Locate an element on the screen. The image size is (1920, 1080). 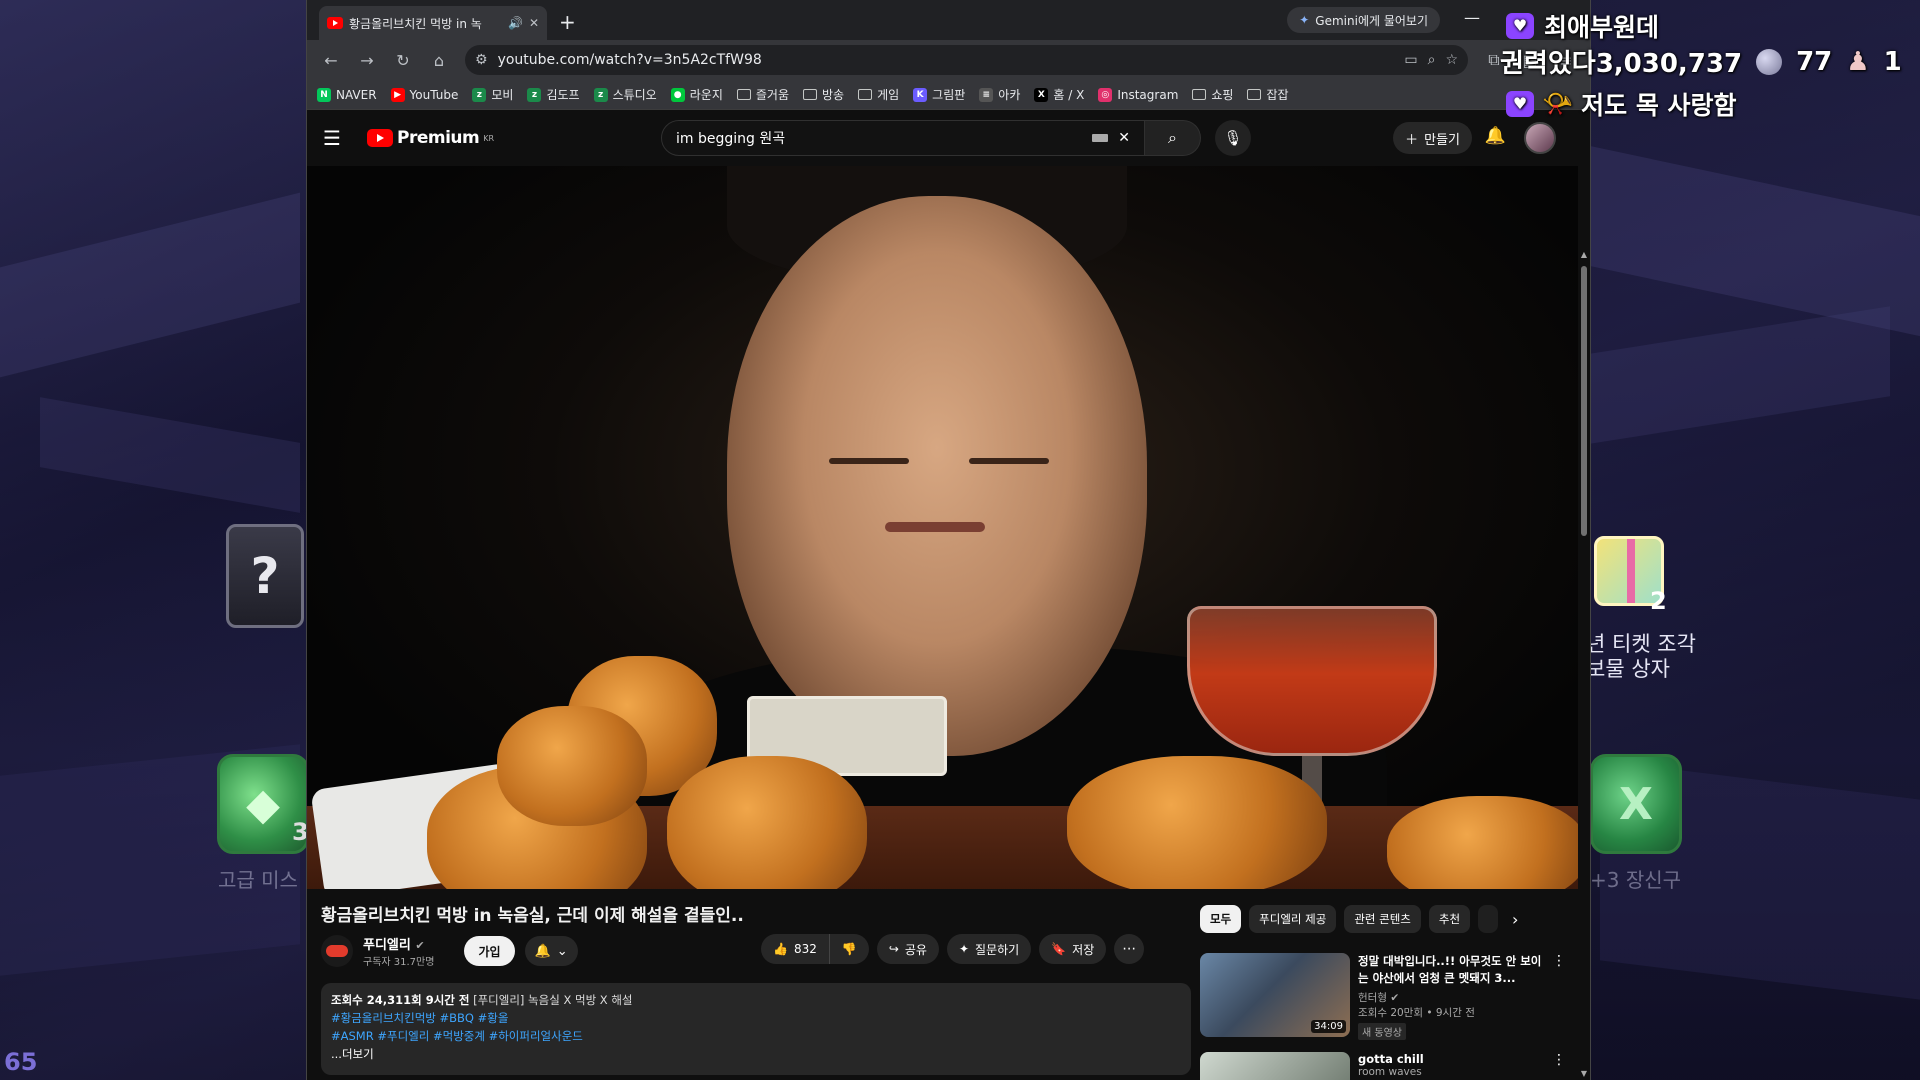
chip-from-channel: 푸디엘리 제공 is located at coordinates (1293, 919).